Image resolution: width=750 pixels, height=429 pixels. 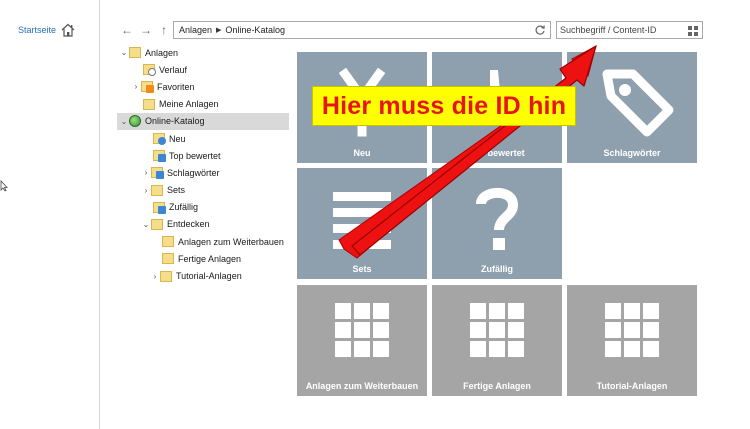 I want to click on annotation-callout: Hier muss die ID hin, so click(x=444, y=106).